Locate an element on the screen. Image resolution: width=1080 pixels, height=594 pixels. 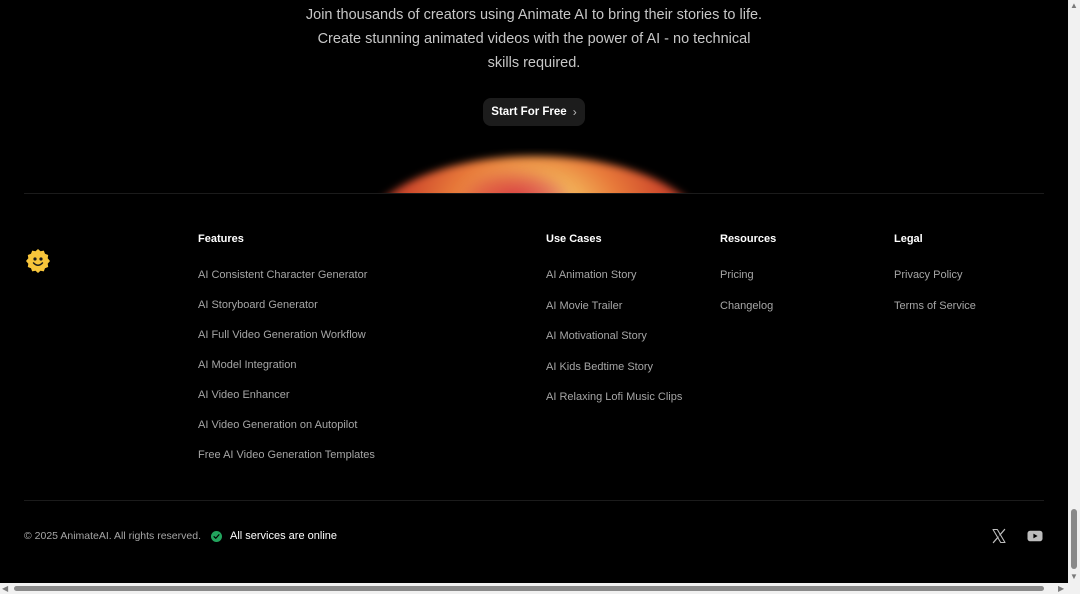
start-for-free-button: Start For Free › is located at coordinates (534, 112).